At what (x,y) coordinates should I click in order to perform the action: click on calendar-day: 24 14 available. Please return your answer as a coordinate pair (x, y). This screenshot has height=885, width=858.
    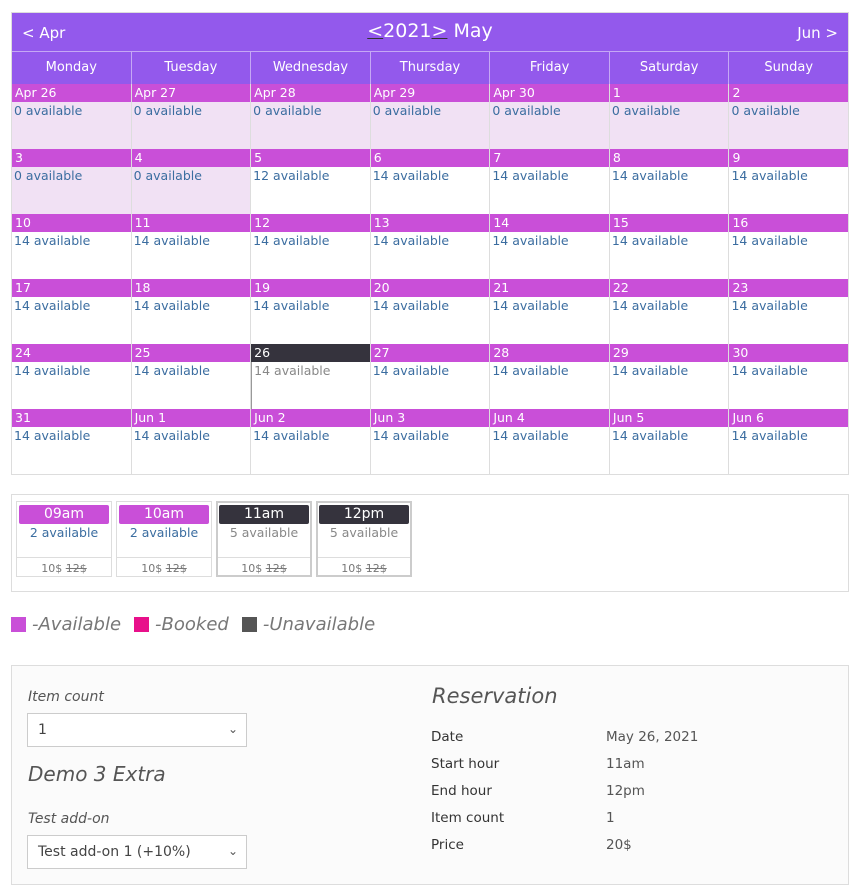
    Looking at the image, I should click on (72, 376).